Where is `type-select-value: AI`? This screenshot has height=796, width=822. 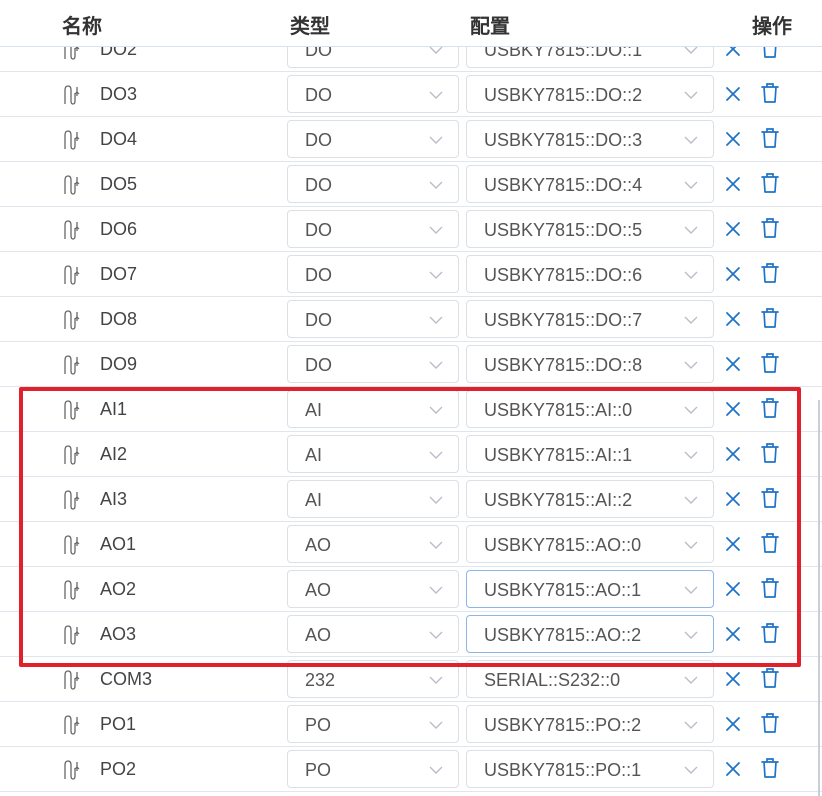
type-select-value: AI is located at coordinates (314, 500).